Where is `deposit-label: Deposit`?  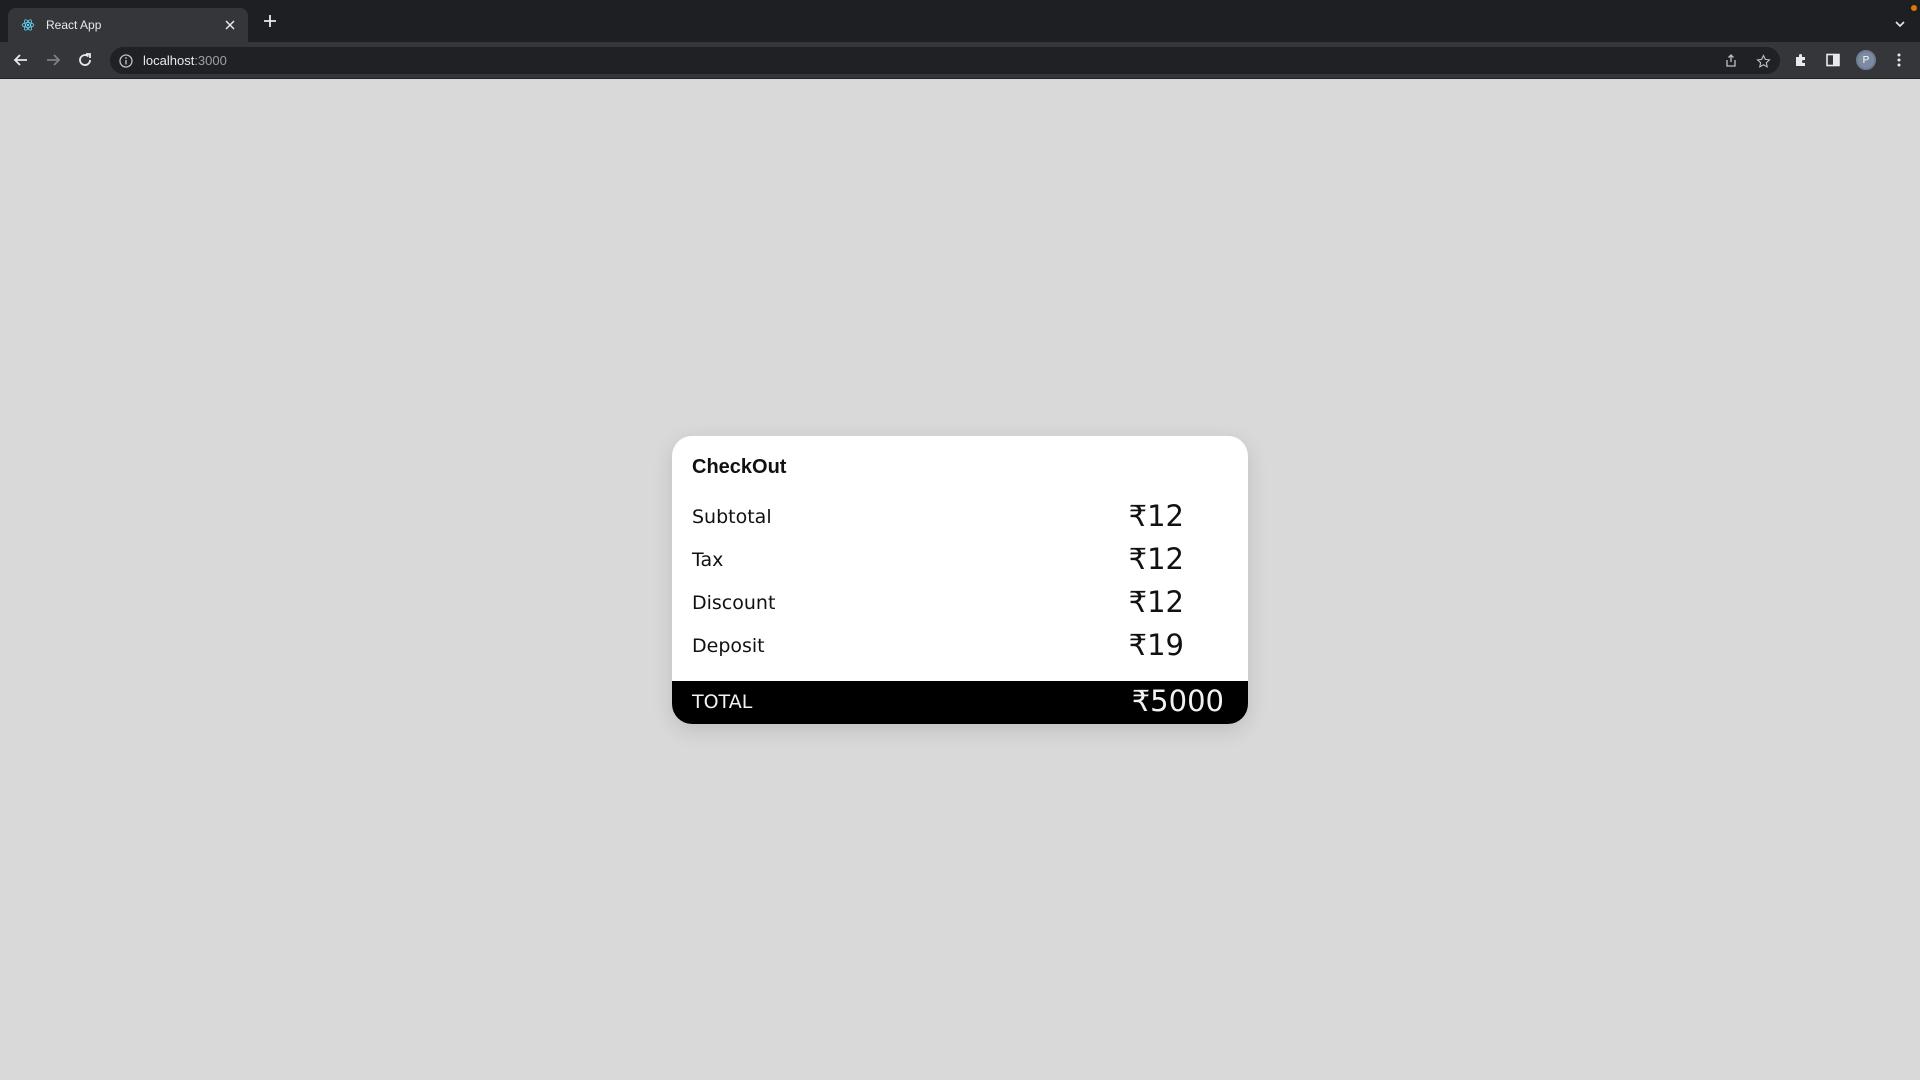 deposit-label: Deposit is located at coordinates (728, 646).